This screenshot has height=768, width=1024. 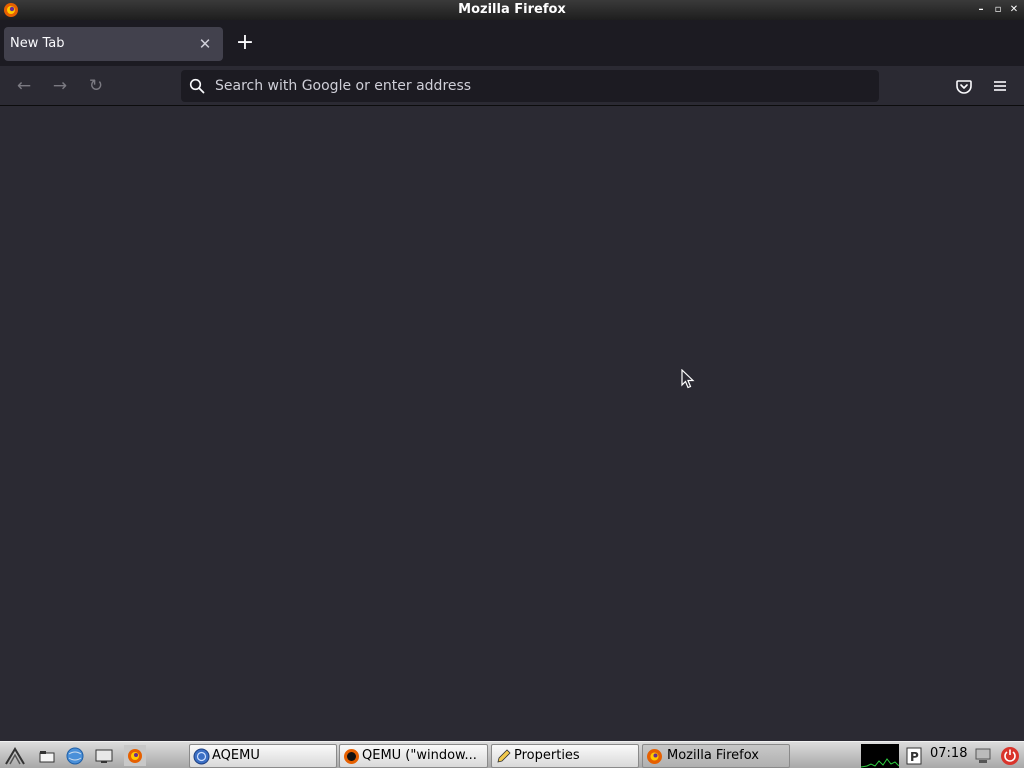 I want to click on hamburger-menu-icon, so click(x=1000, y=86).